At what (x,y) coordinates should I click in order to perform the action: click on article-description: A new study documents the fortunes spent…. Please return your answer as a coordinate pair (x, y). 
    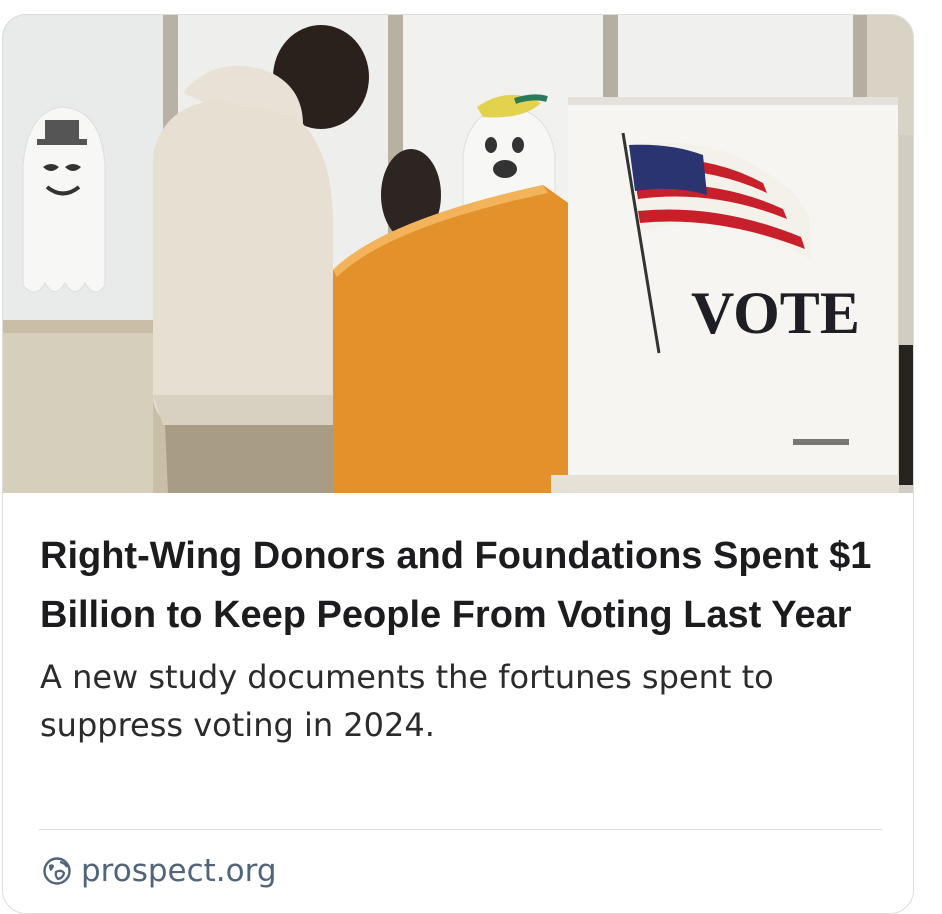
    Looking at the image, I should click on (407, 701).